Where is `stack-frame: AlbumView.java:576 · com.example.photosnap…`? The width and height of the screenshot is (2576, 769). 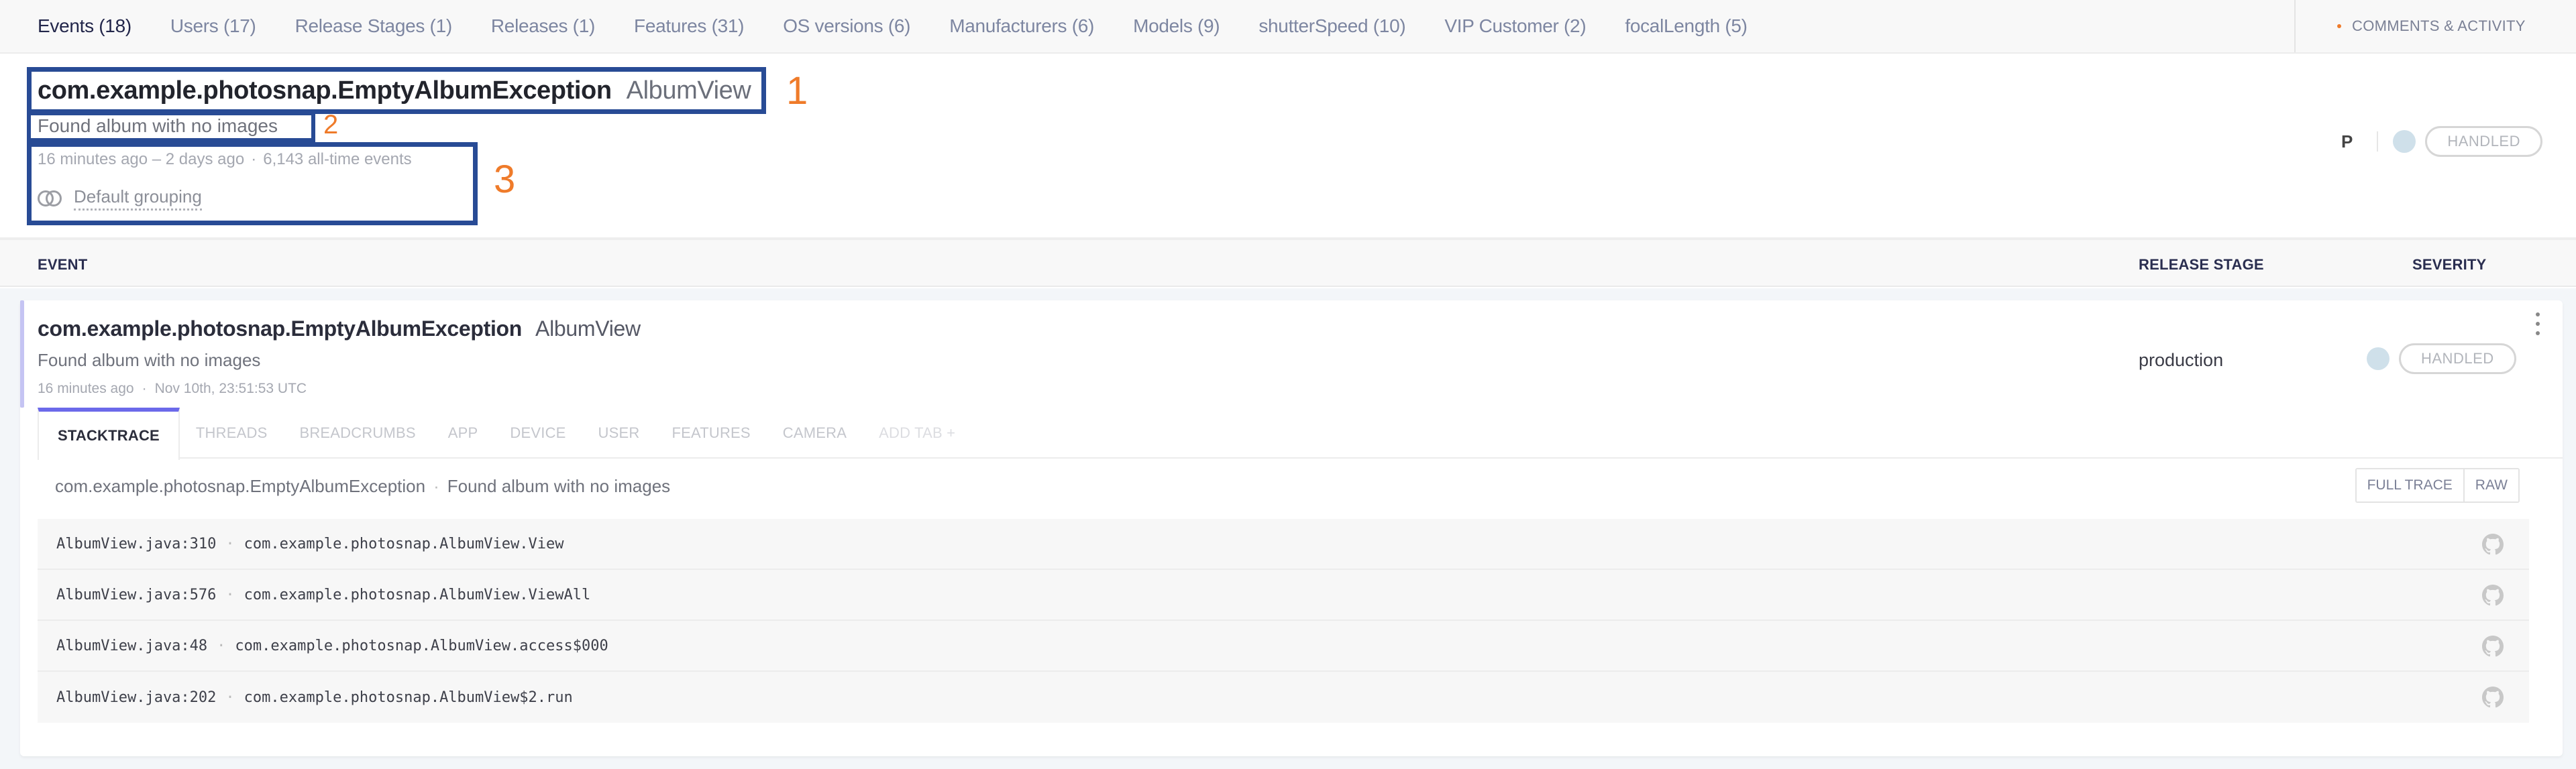
stack-frame: AlbumView.java:576 · com.example.photosnap… is located at coordinates (1283, 595).